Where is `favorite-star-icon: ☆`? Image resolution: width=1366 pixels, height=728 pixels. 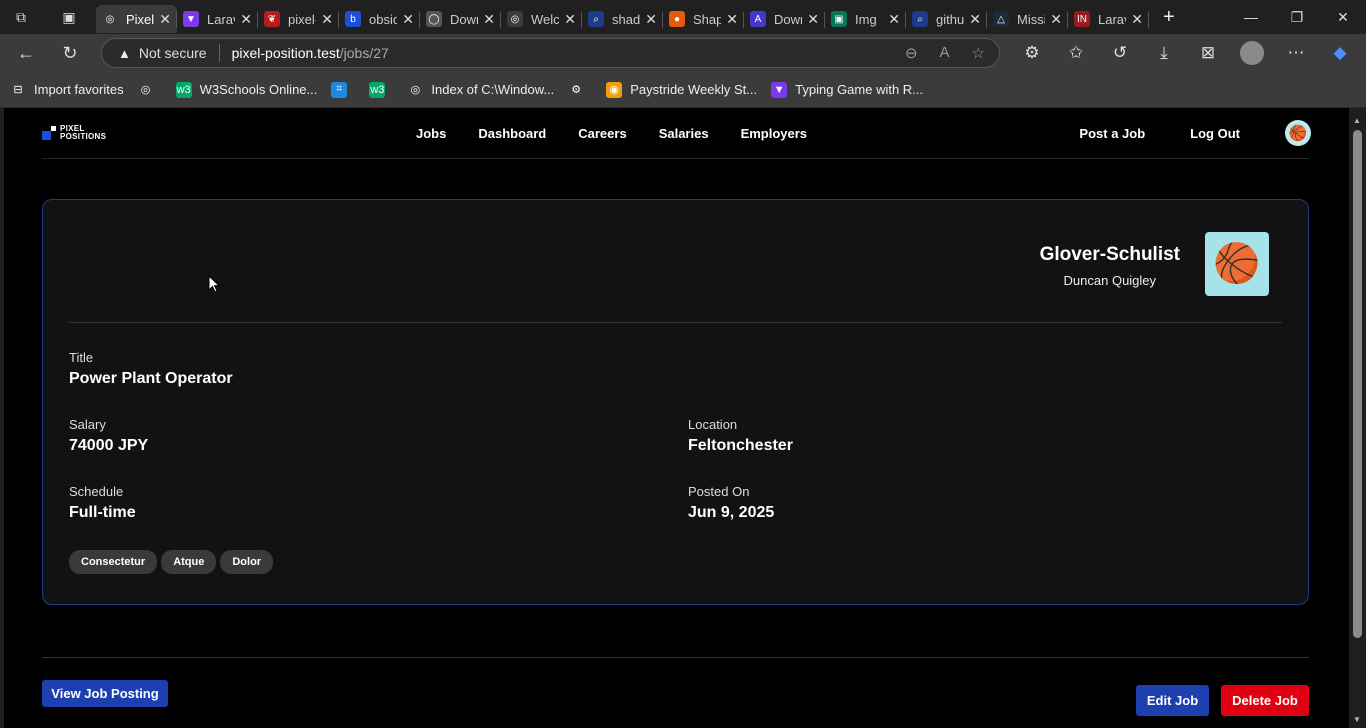
favorite-star-icon: ☆ is located at coordinates (978, 53).